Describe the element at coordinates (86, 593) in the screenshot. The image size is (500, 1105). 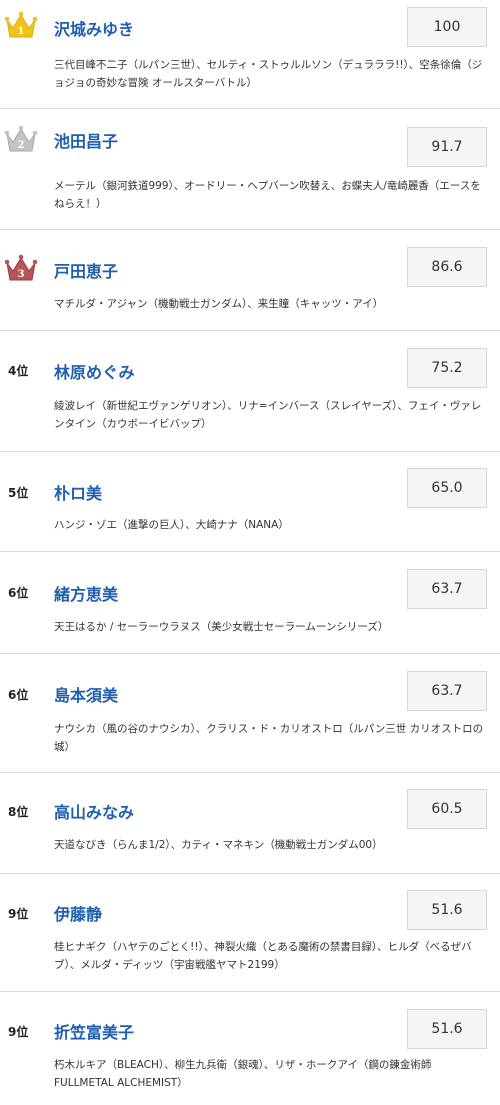
I see `voice-actor-name-link: 緒方恵美` at that location.